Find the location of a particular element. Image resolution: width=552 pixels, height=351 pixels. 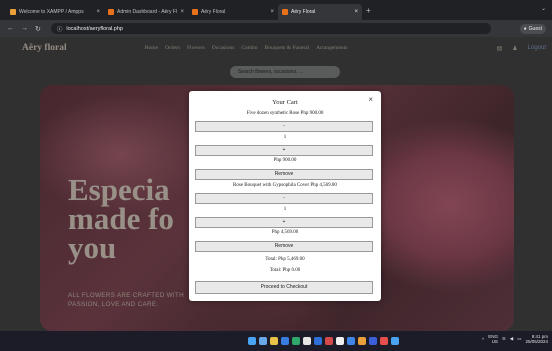

browser-tab-xampp: Welcome to XAMPP / Ampps × is located at coordinates (55, 12).